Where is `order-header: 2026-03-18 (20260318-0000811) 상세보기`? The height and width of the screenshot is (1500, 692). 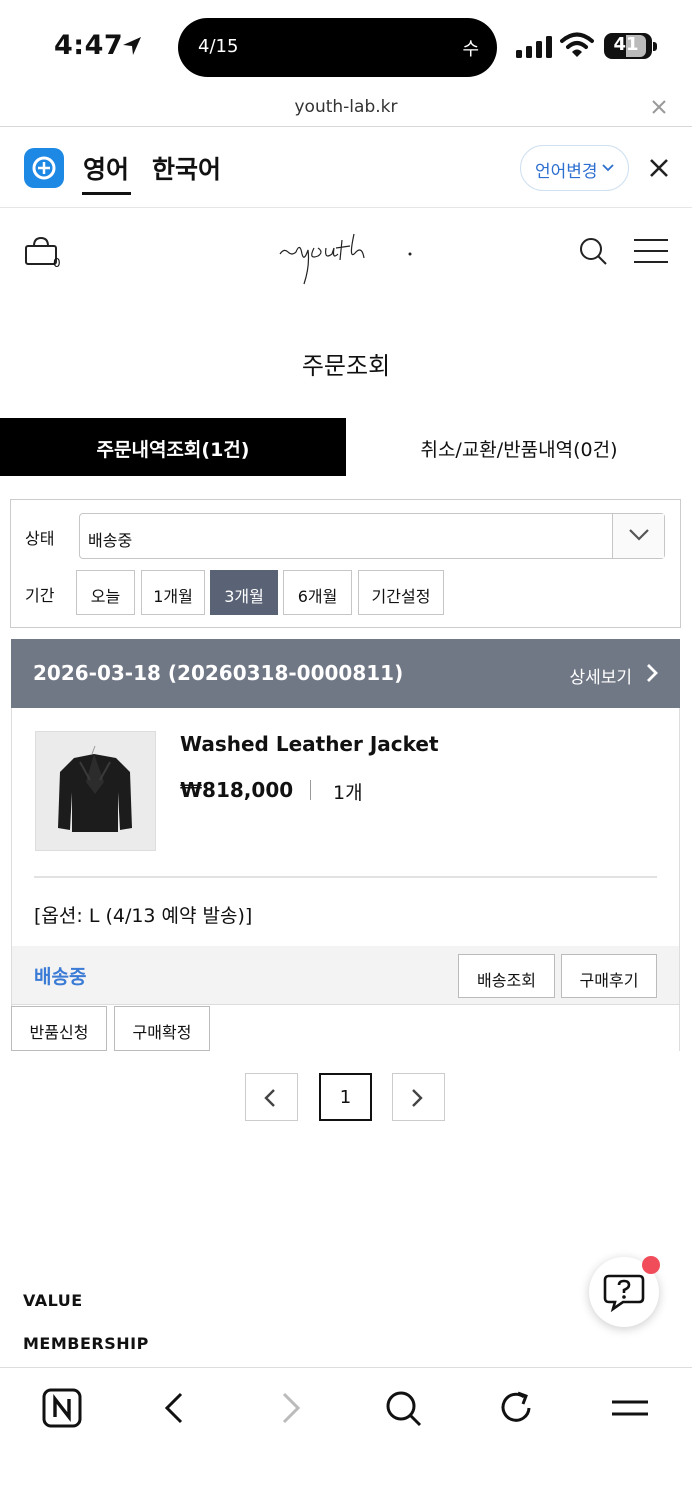 order-header: 2026-03-18 (20260318-0000811) 상세보기 is located at coordinates (345, 673).